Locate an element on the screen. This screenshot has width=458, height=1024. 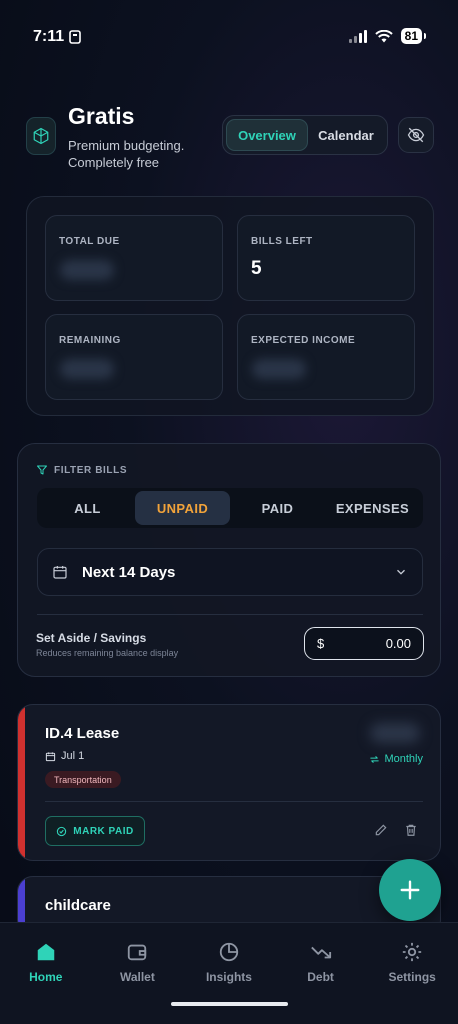
eye-off-icon is located at coordinates (416, 135).